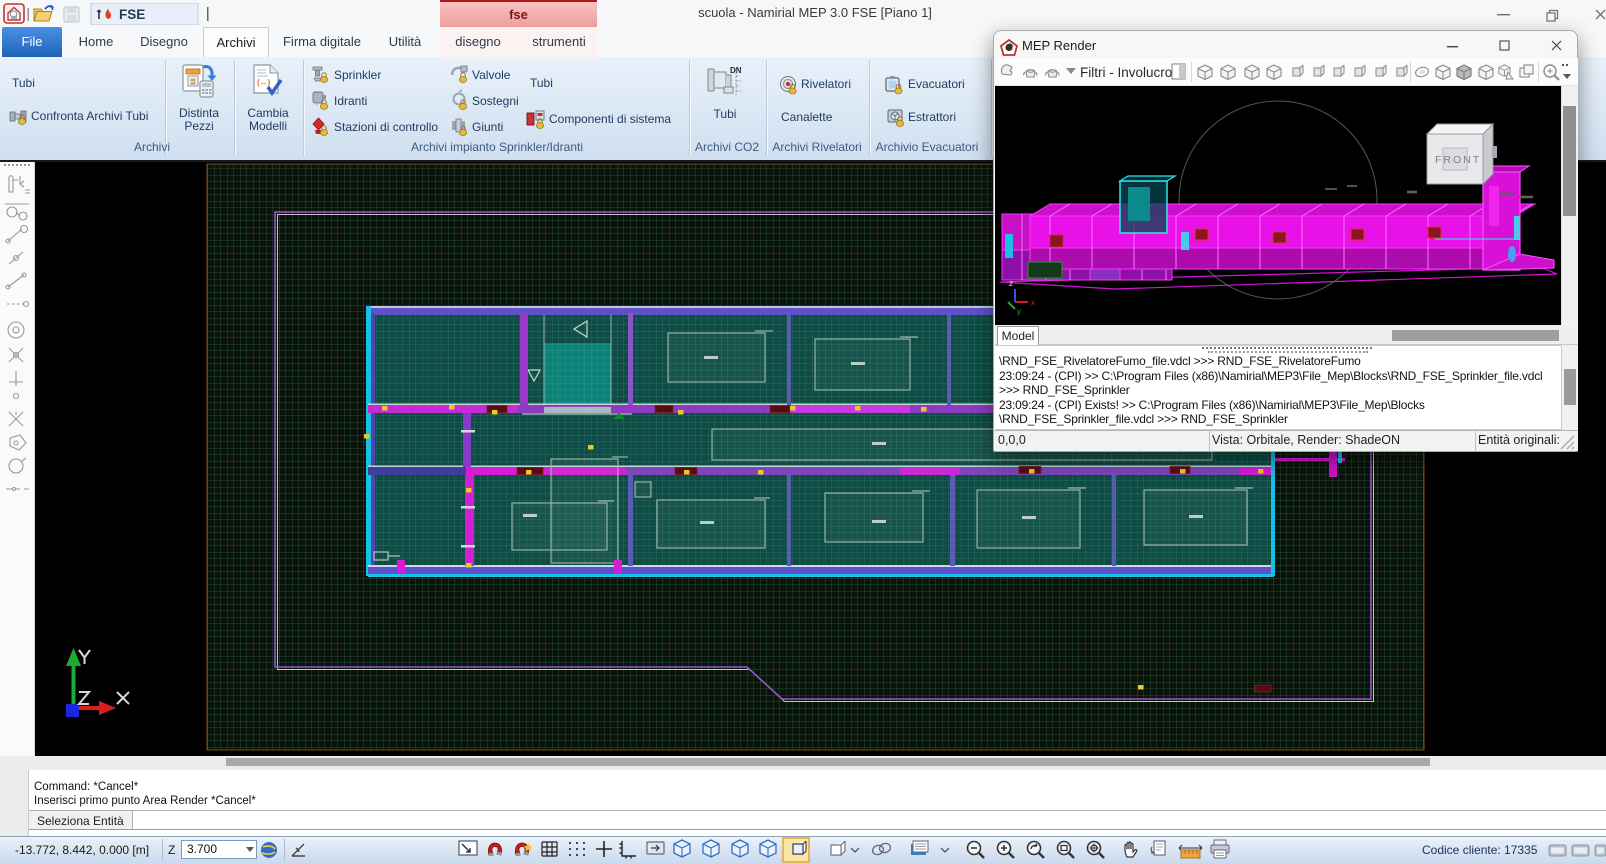  I want to click on svg-text: x, so click(1033, 302).